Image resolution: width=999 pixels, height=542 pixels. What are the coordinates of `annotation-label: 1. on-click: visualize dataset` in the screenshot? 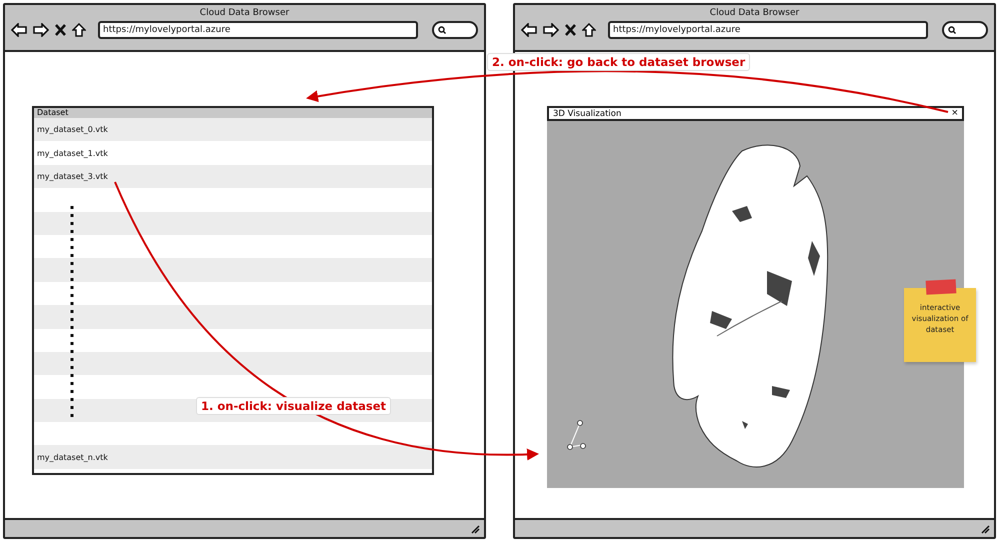 It's located at (294, 406).